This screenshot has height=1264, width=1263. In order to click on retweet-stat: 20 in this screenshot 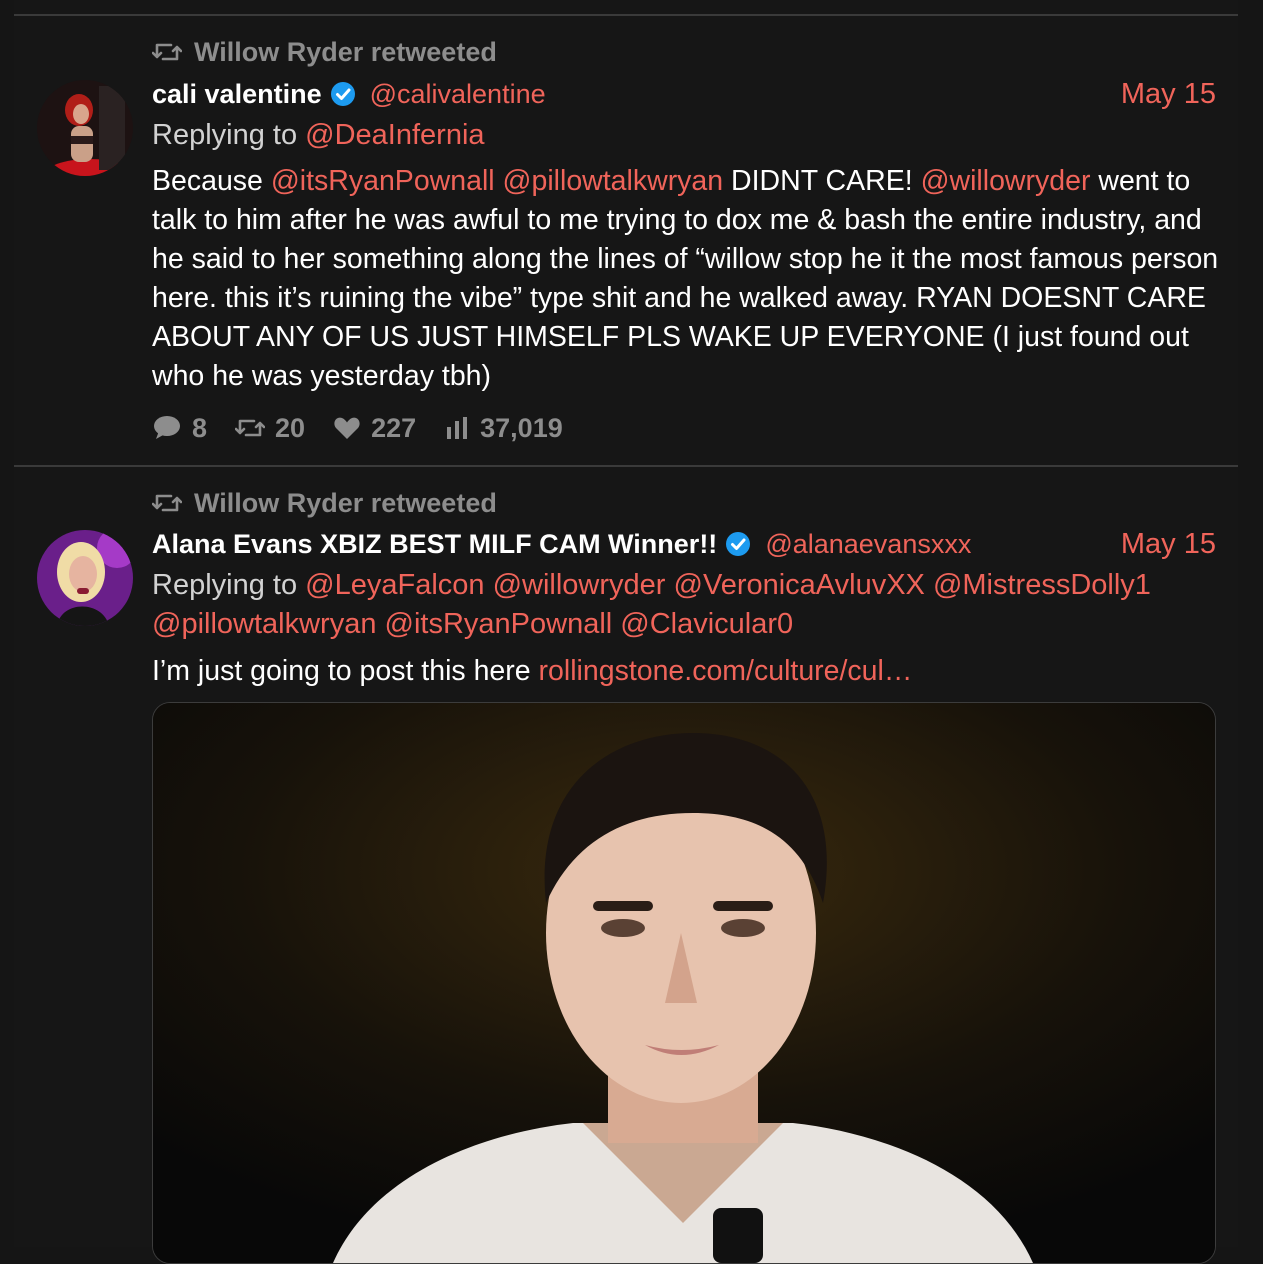, I will do `click(270, 428)`.